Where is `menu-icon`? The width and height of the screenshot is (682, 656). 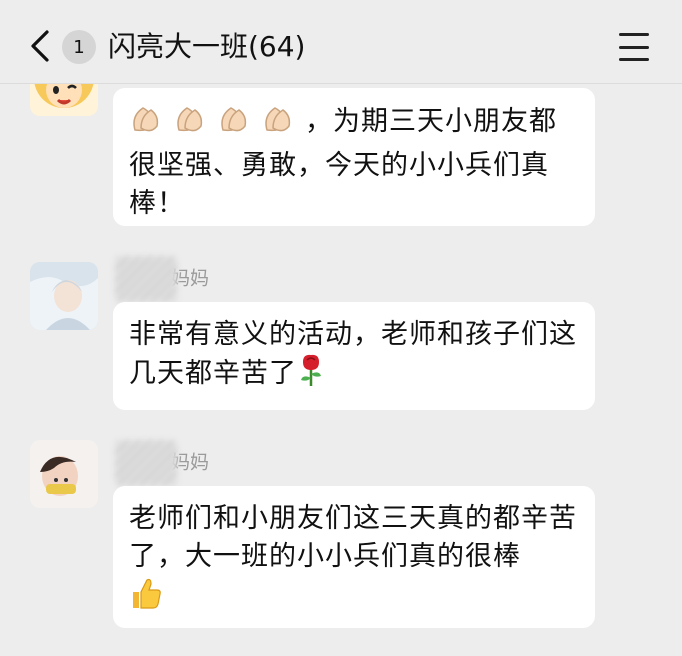 menu-icon is located at coordinates (634, 34).